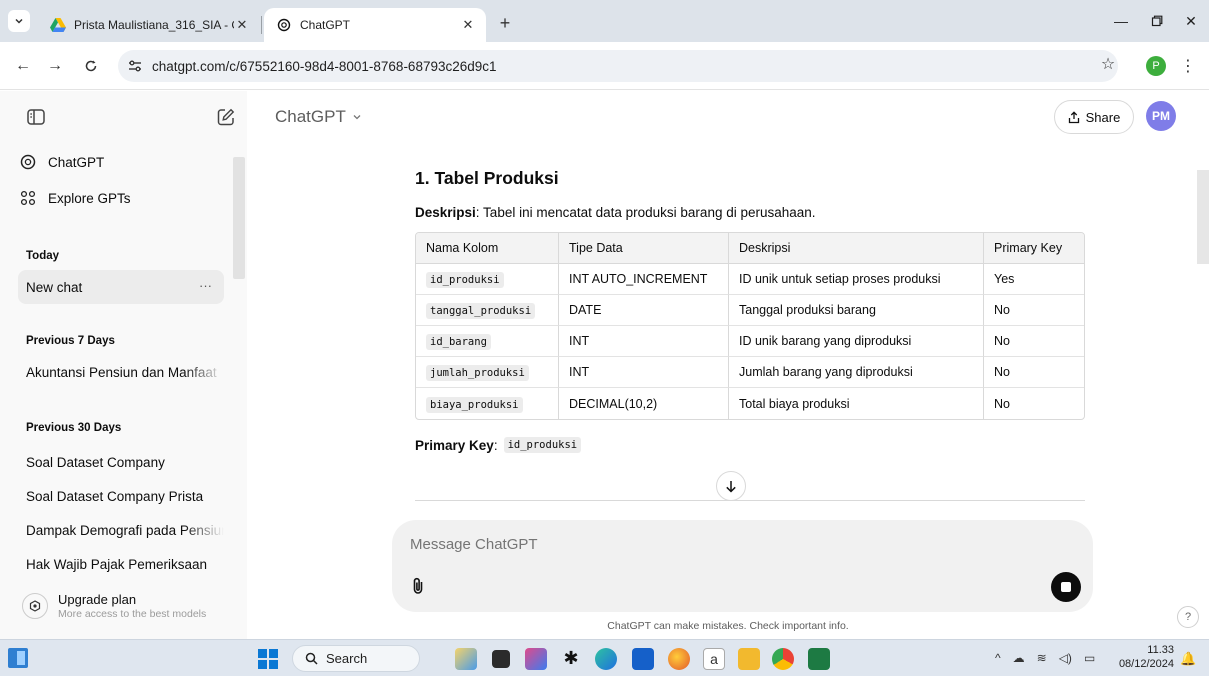 The width and height of the screenshot is (1209, 676). I want to click on sidebar-toggle-icon, so click(36, 117).